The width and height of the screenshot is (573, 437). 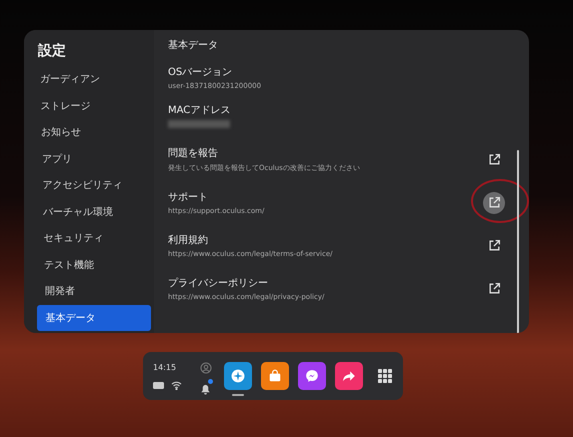 What do you see at coordinates (89, 105) in the screenshot?
I see `sidebar-item: ストレージ` at bounding box center [89, 105].